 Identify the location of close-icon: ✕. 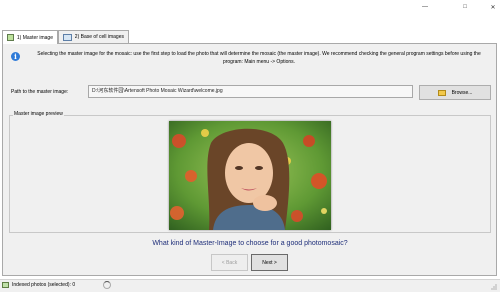
(493, 7).